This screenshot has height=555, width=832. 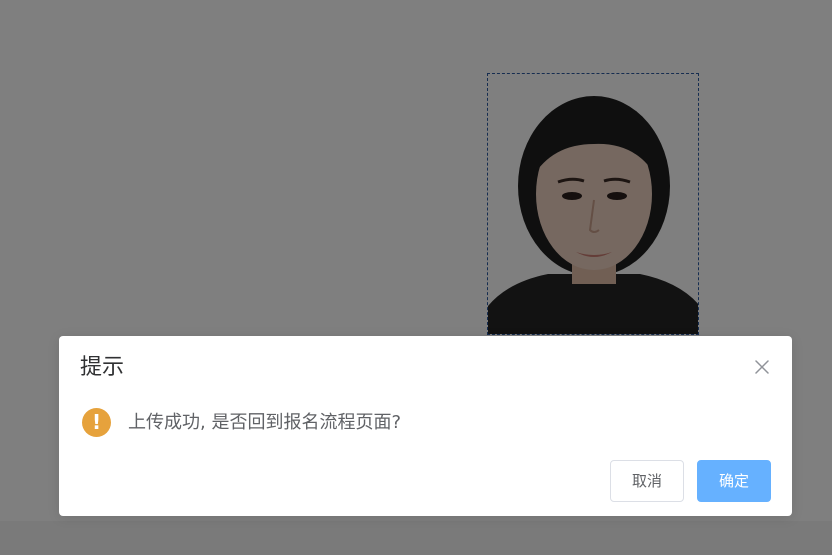 What do you see at coordinates (416, 538) in the screenshot?
I see `page-footer-strip` at bounding box center [416, 538].